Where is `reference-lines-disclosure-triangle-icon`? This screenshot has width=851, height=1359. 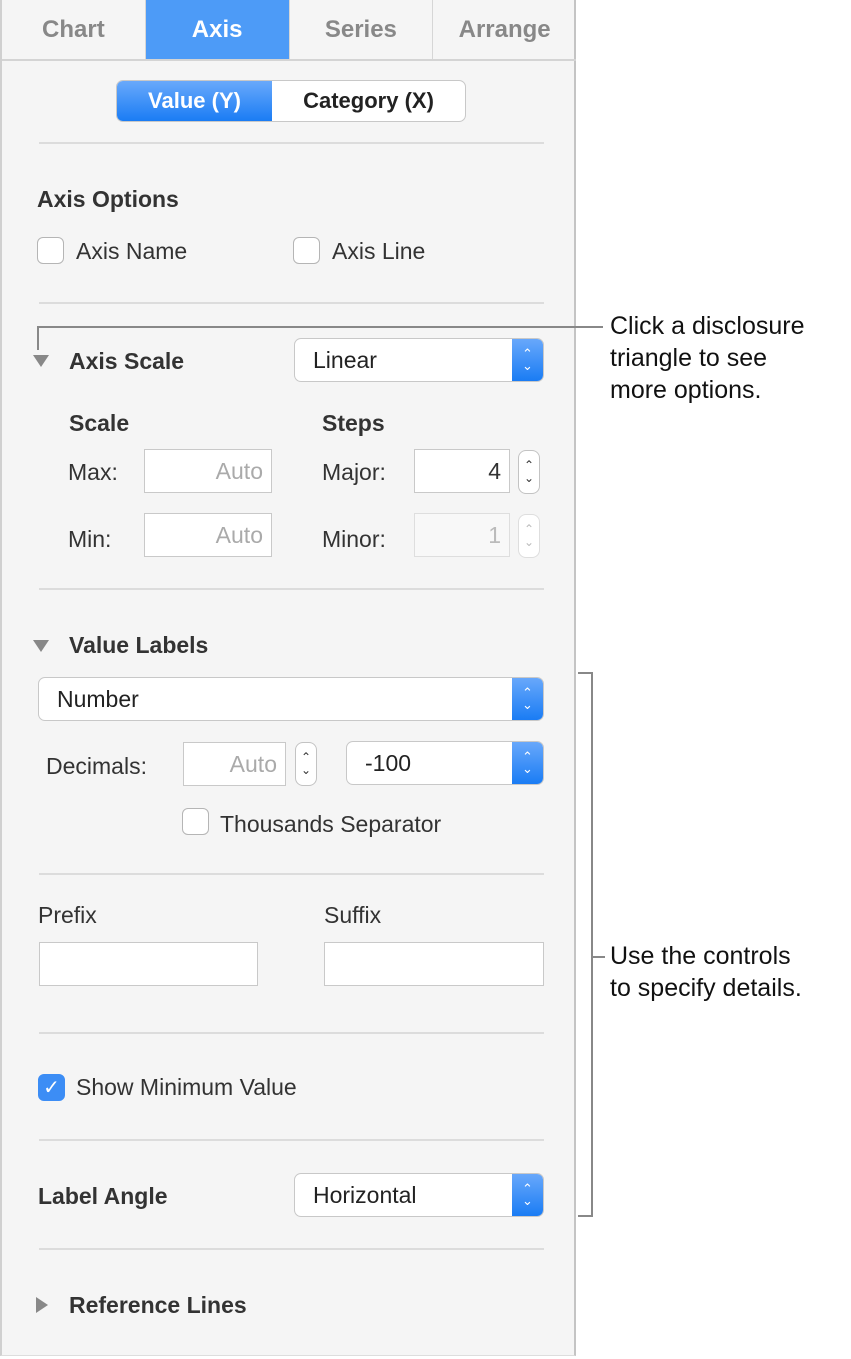
reference-lines-disclosure-triangle-icon is located at coordinates (42, 1305).